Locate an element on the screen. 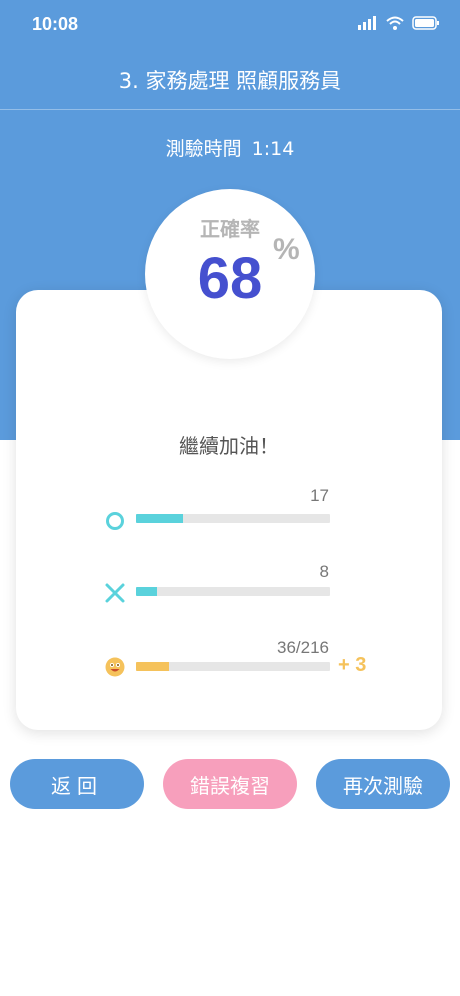 Image resolution: width=460 pixels, height=996 pixels. wrong-progress-fill is located at coordinates (147, 591).